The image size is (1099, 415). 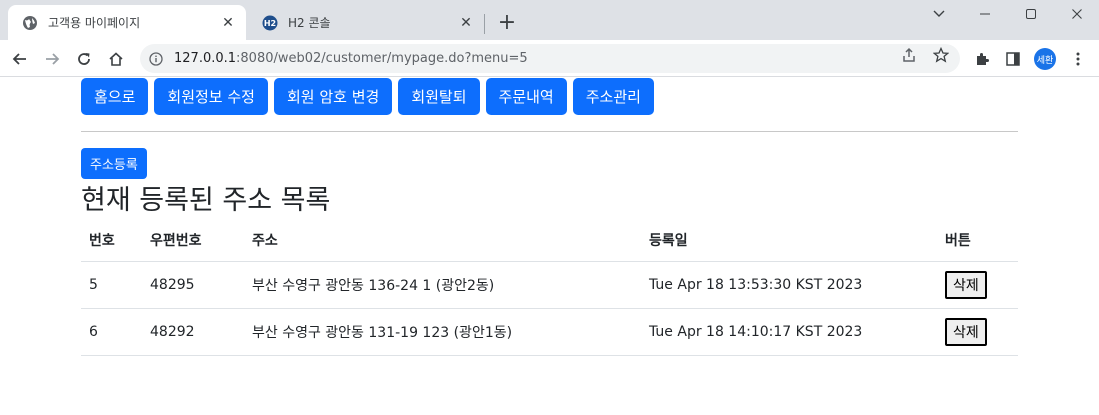 What do you see at coordinates (211, 96) in the screenshot?
I see `menu-edit-profile-button: 회원정보 수정` at bounding box center [211, 96].